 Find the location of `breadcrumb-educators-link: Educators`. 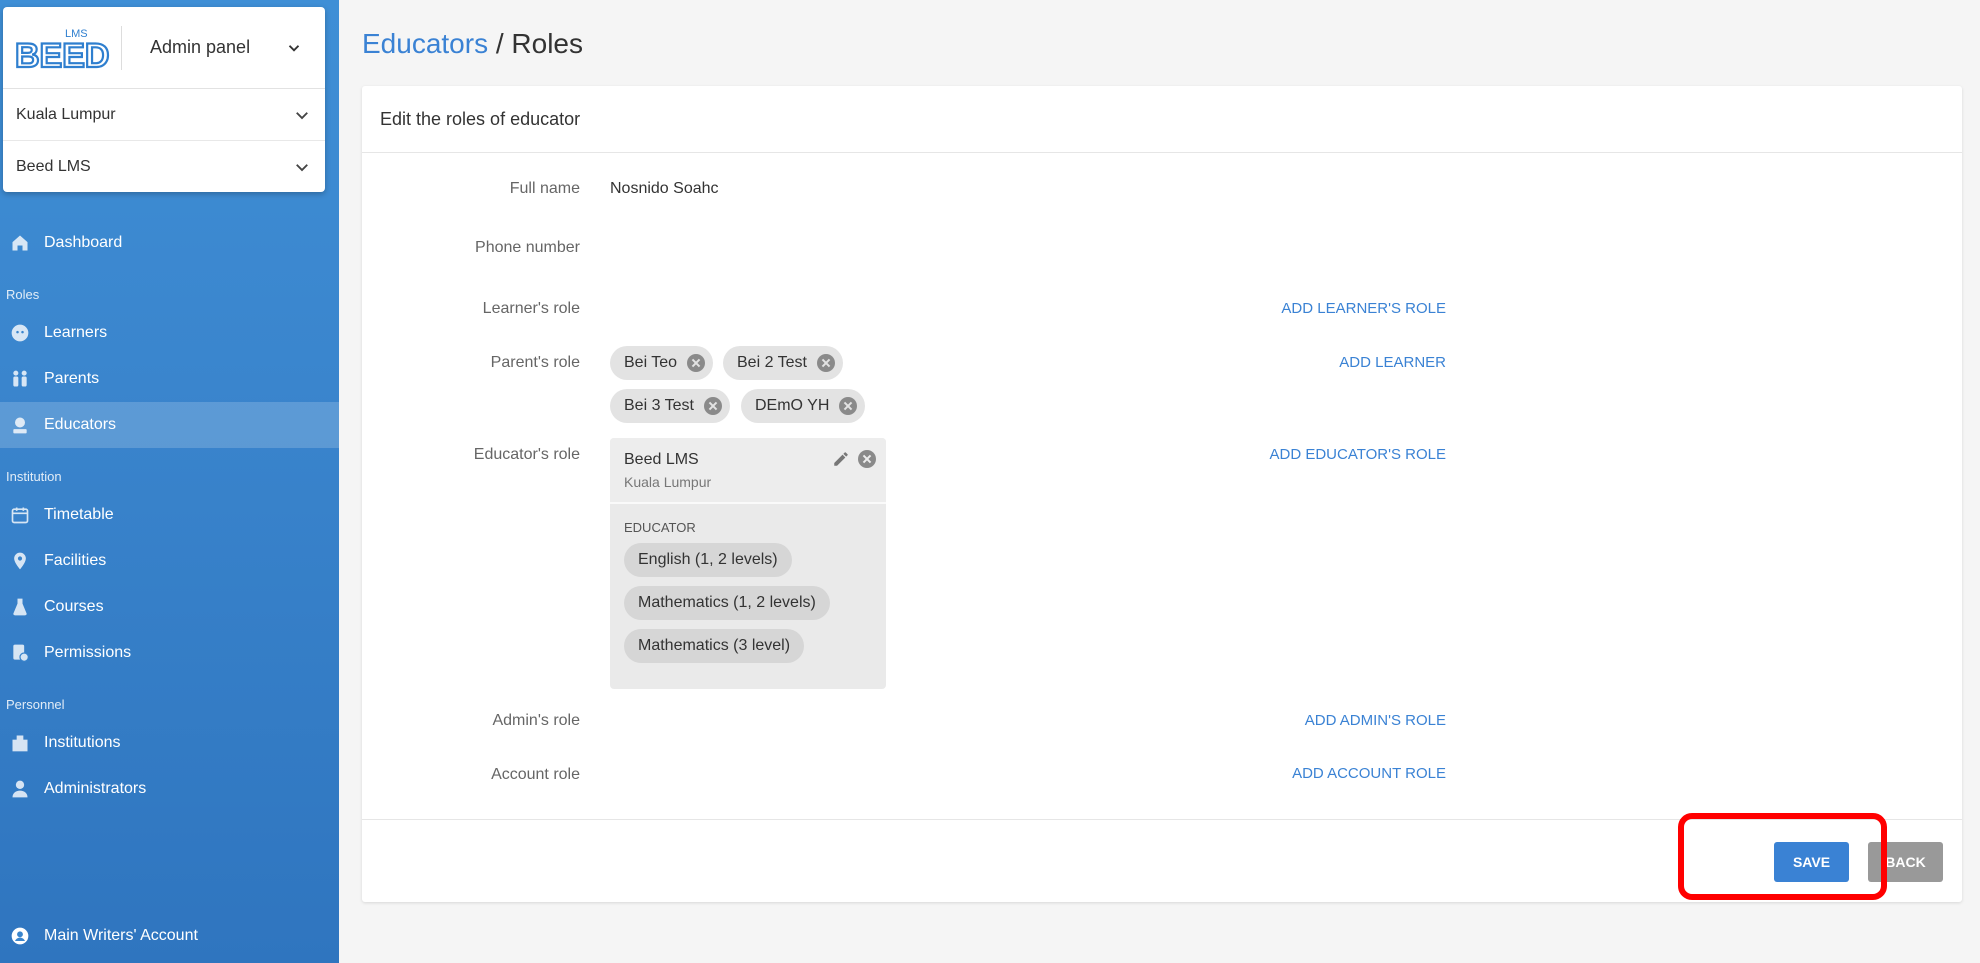

breadcrumb-educators-link: Educators is located at coordinates (425, 43).